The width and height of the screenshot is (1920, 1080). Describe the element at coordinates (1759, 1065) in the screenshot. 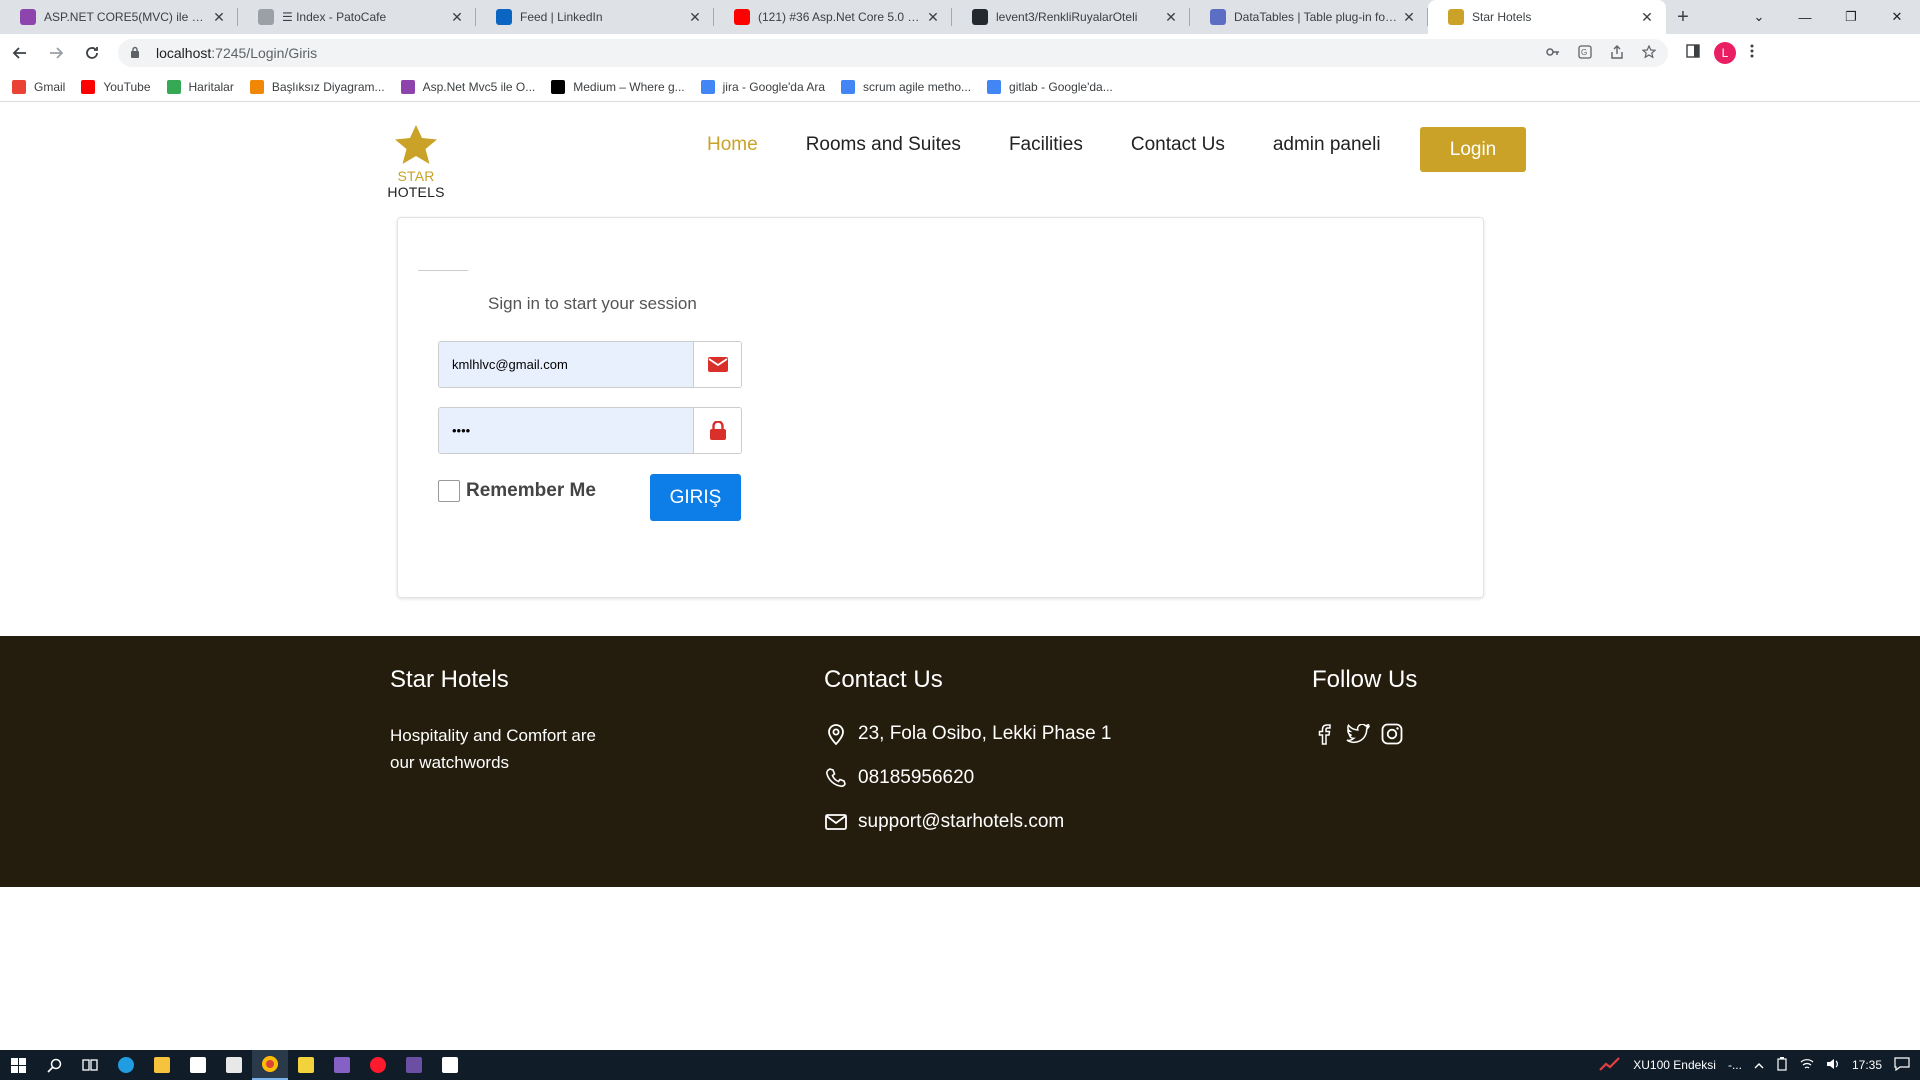

I see `chevron-up-icon` at that location.